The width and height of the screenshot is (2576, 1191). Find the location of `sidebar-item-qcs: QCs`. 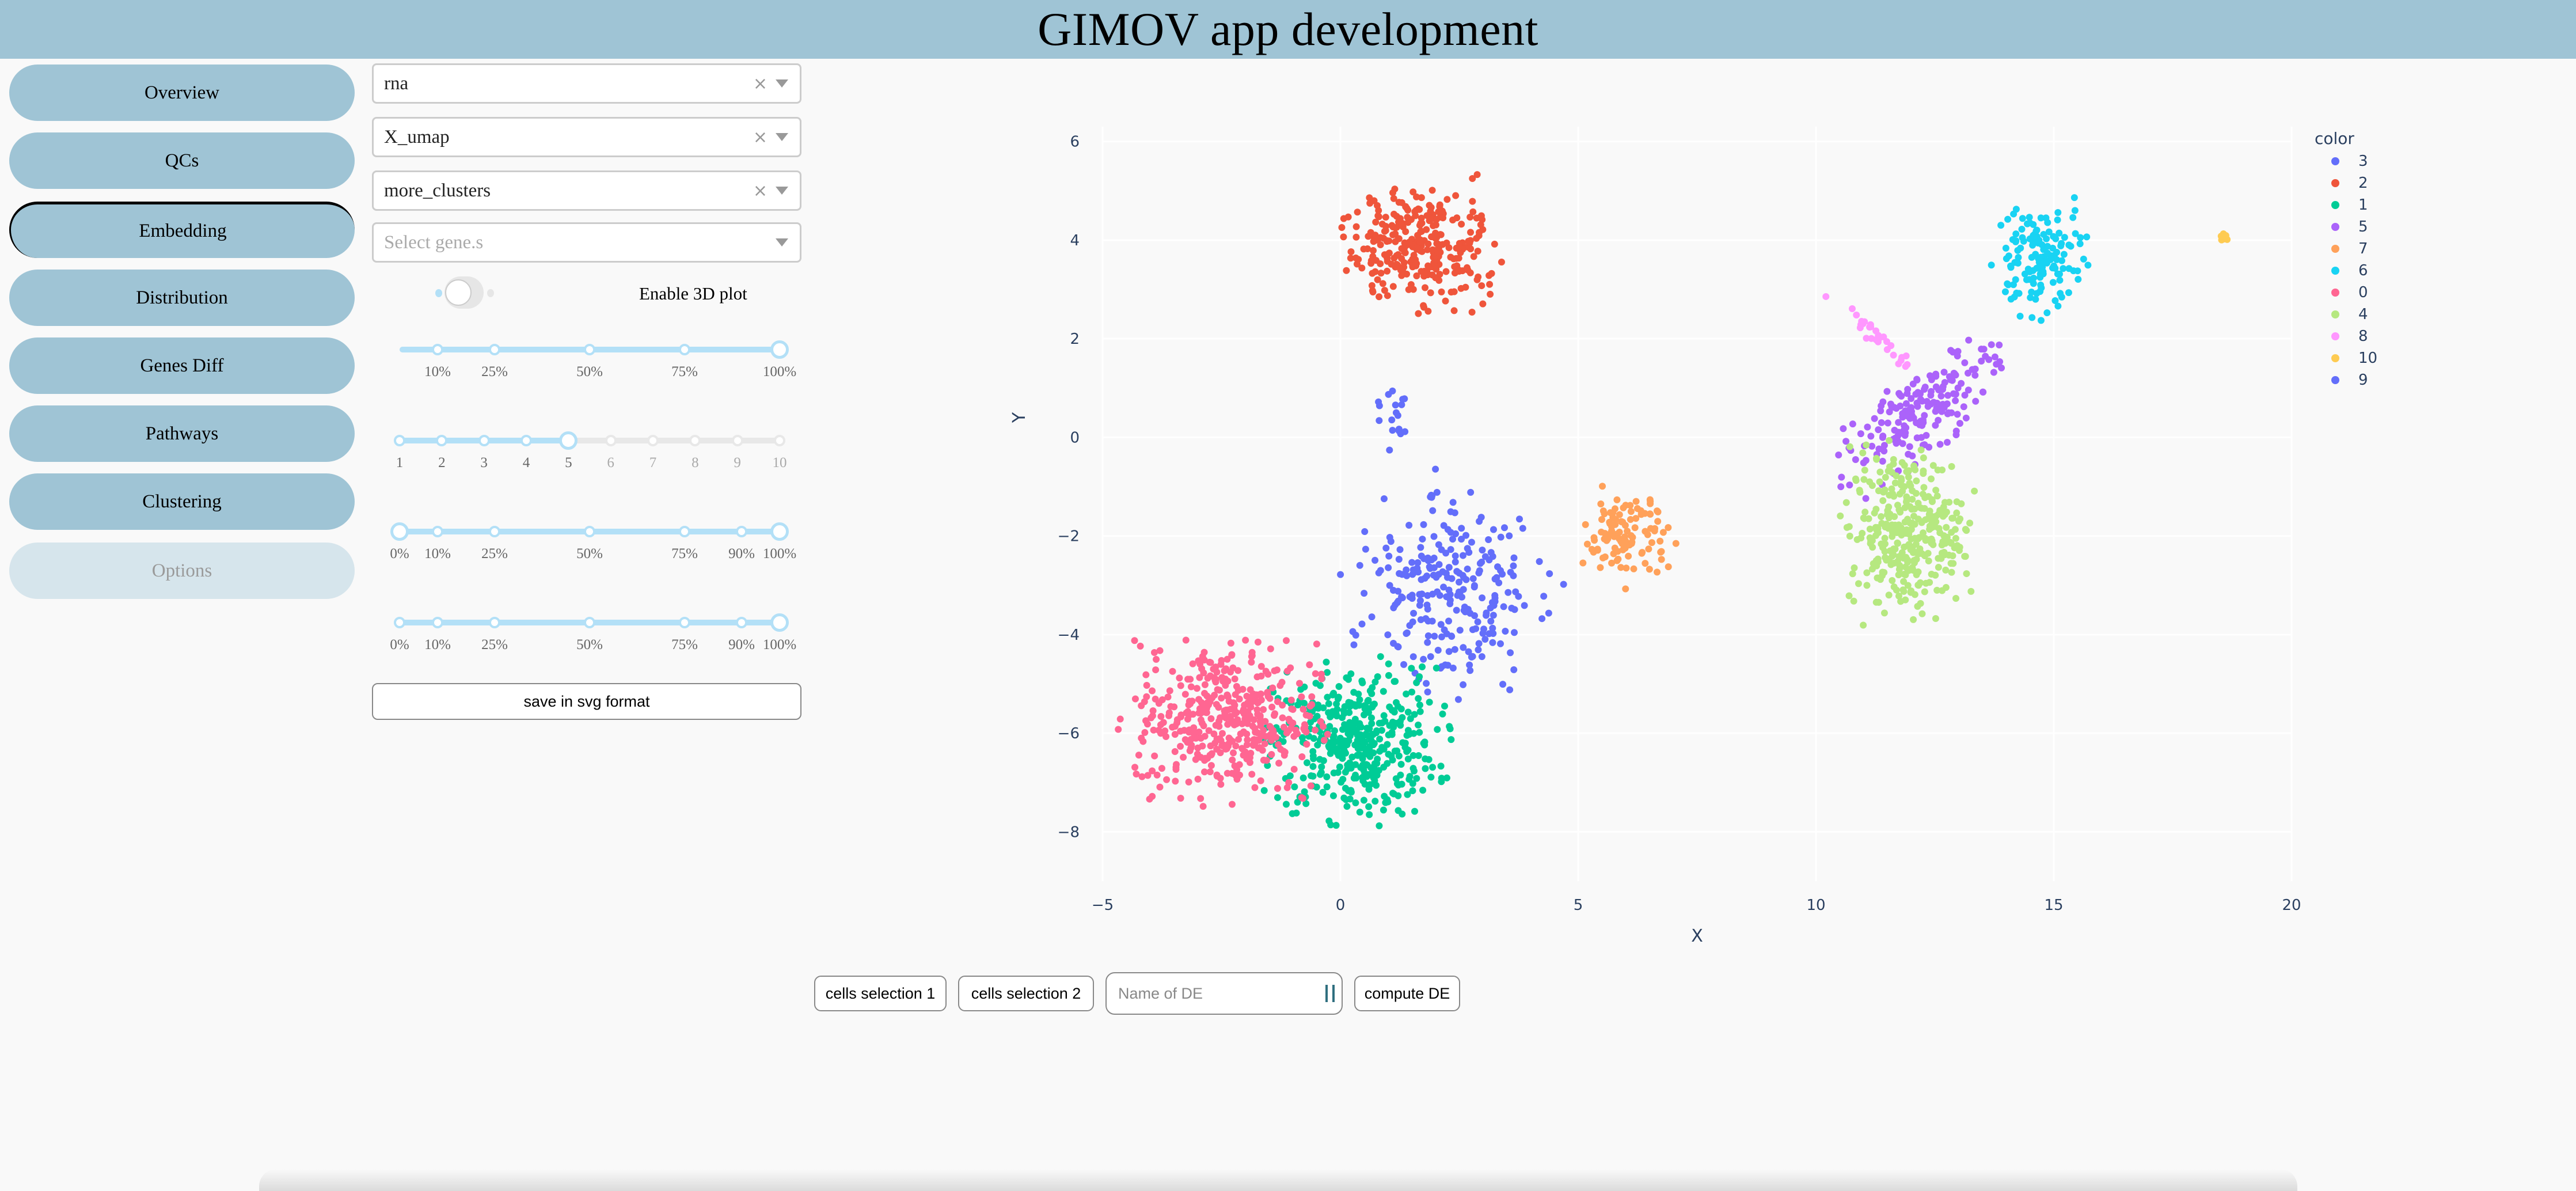

sidebar-item-qcs: QCs is located at coordinates (182, 160).